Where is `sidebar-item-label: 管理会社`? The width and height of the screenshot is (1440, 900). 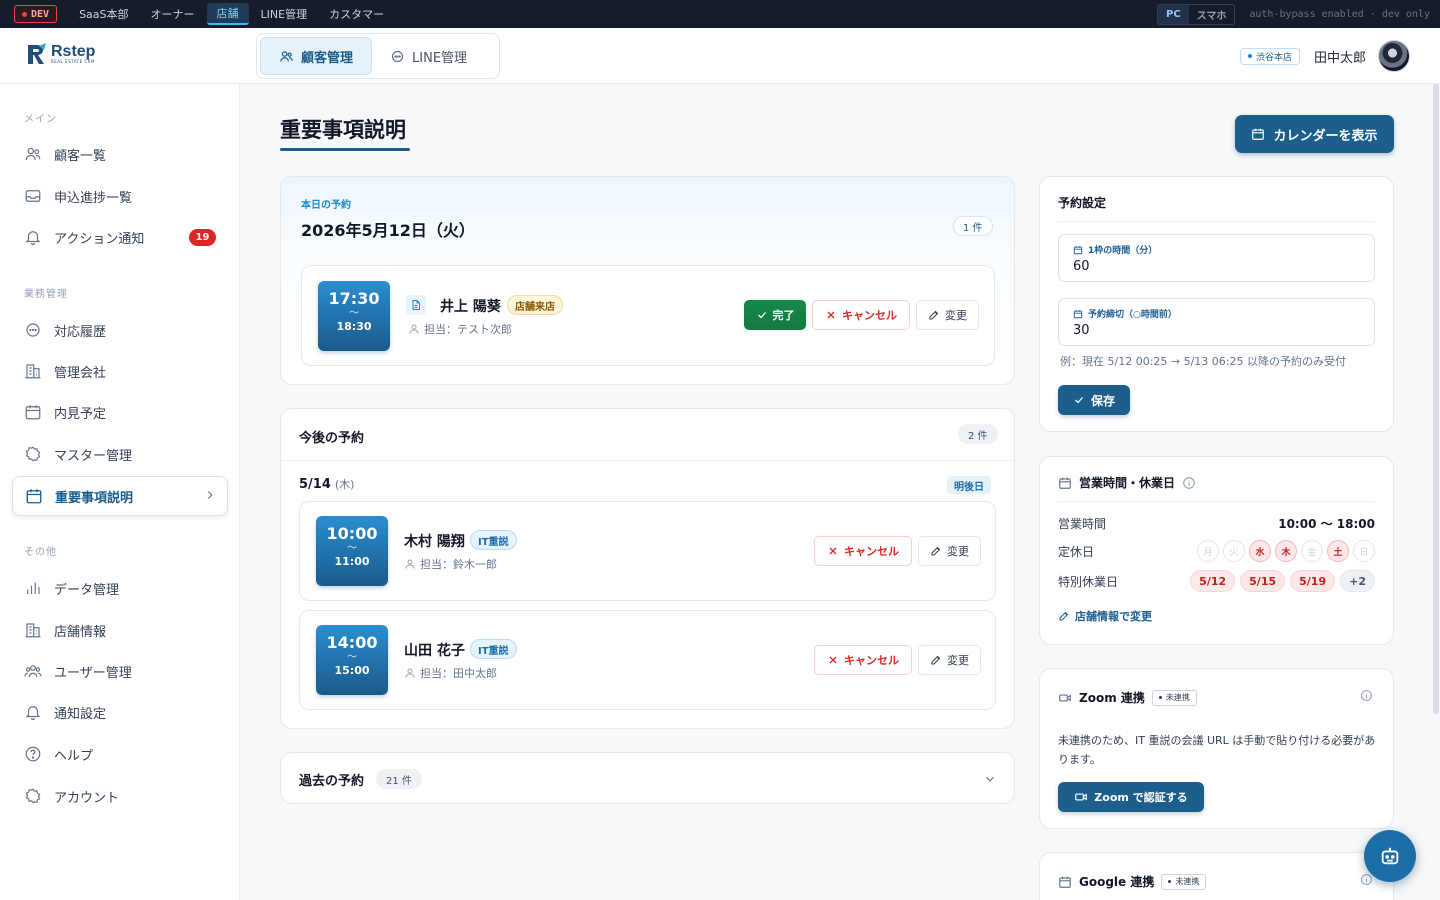
sidebar-item-label: 管理会社 is located at coordinates (80, 373).